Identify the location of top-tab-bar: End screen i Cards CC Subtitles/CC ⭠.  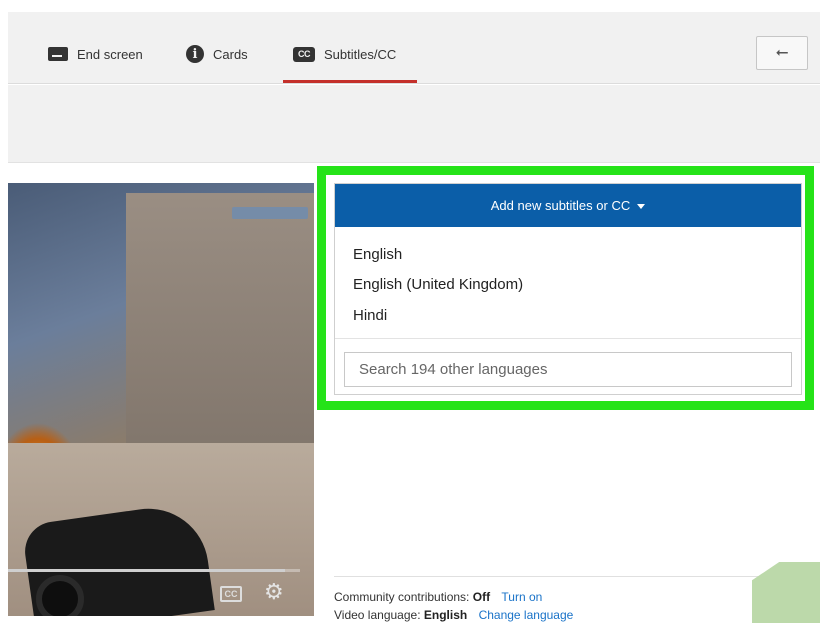
(414, 48).